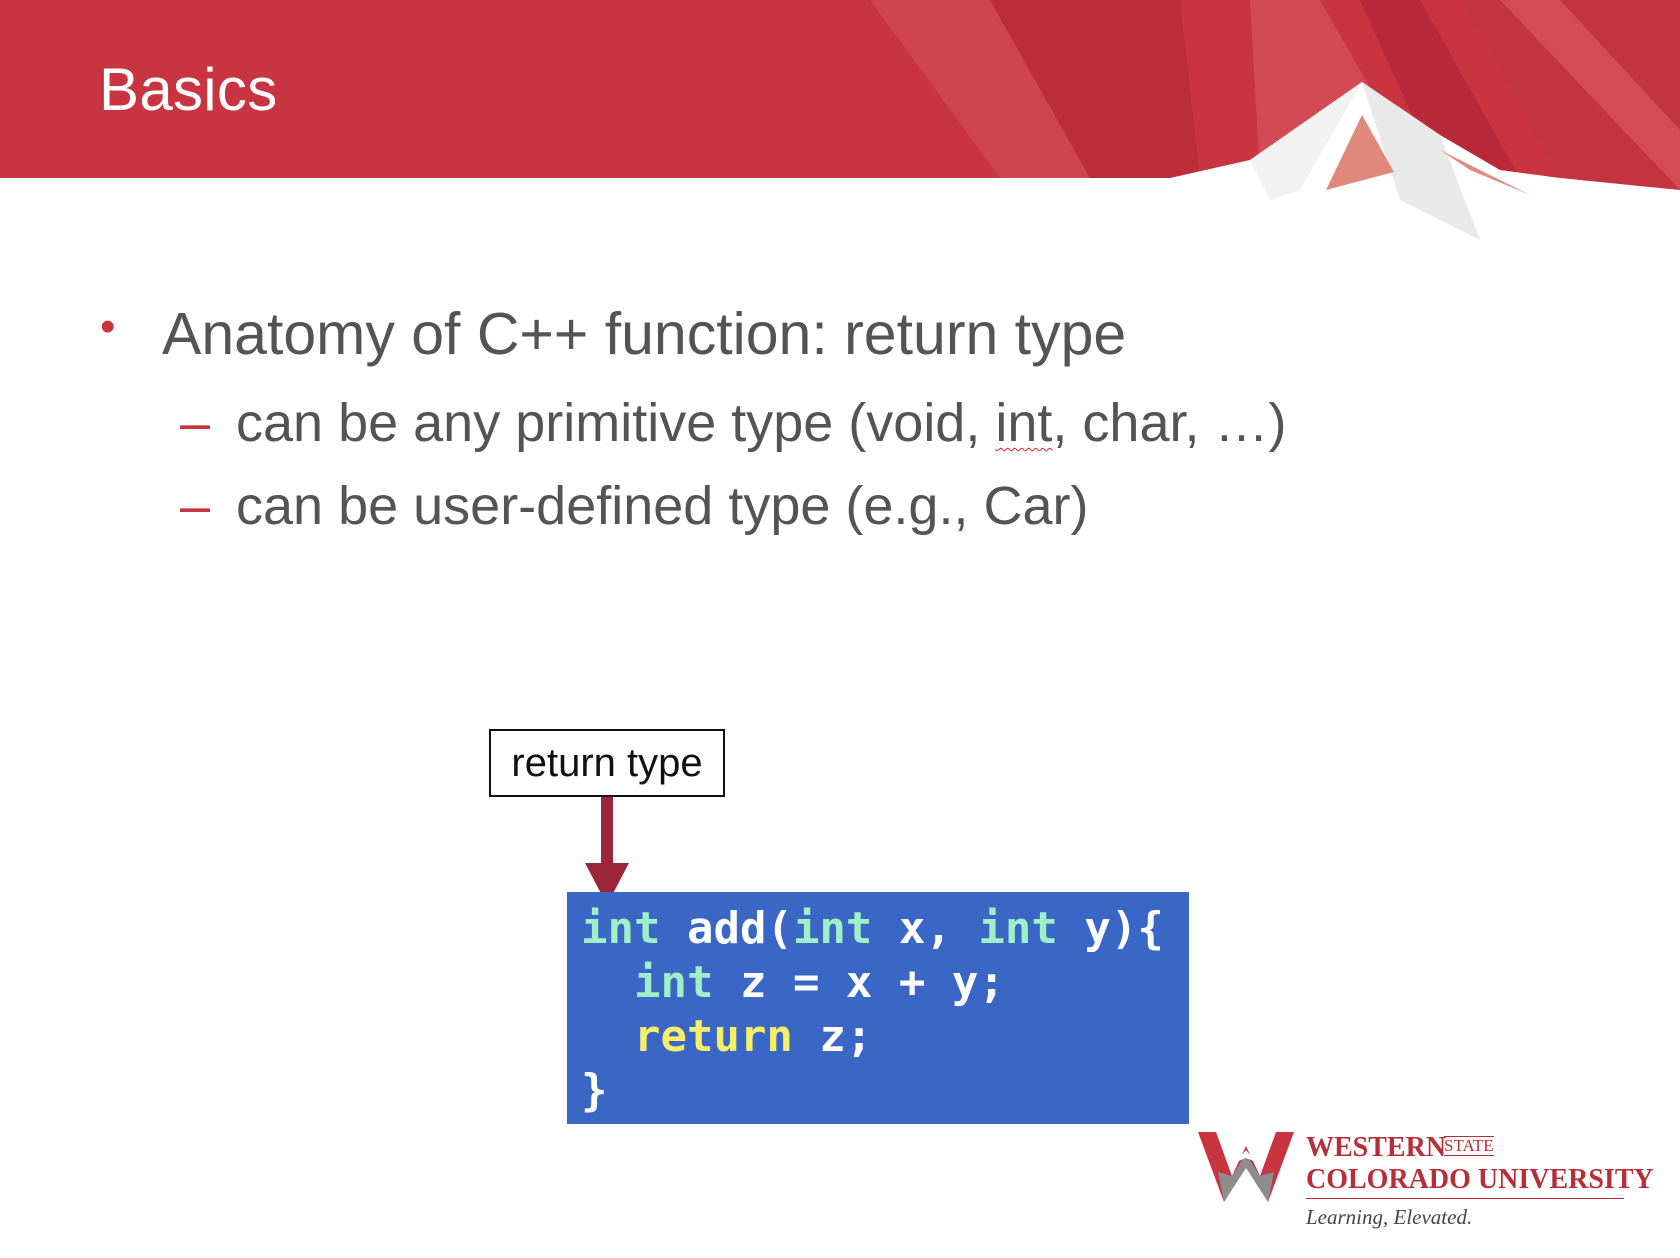 The height and width of the screenshot is (1258, 1680). What do you see at coordinates (662, 506) in the screenshot?
I see `sub-bullet-text: can be user-defined type (e.g., Car)` at bounding box center [662, 506].